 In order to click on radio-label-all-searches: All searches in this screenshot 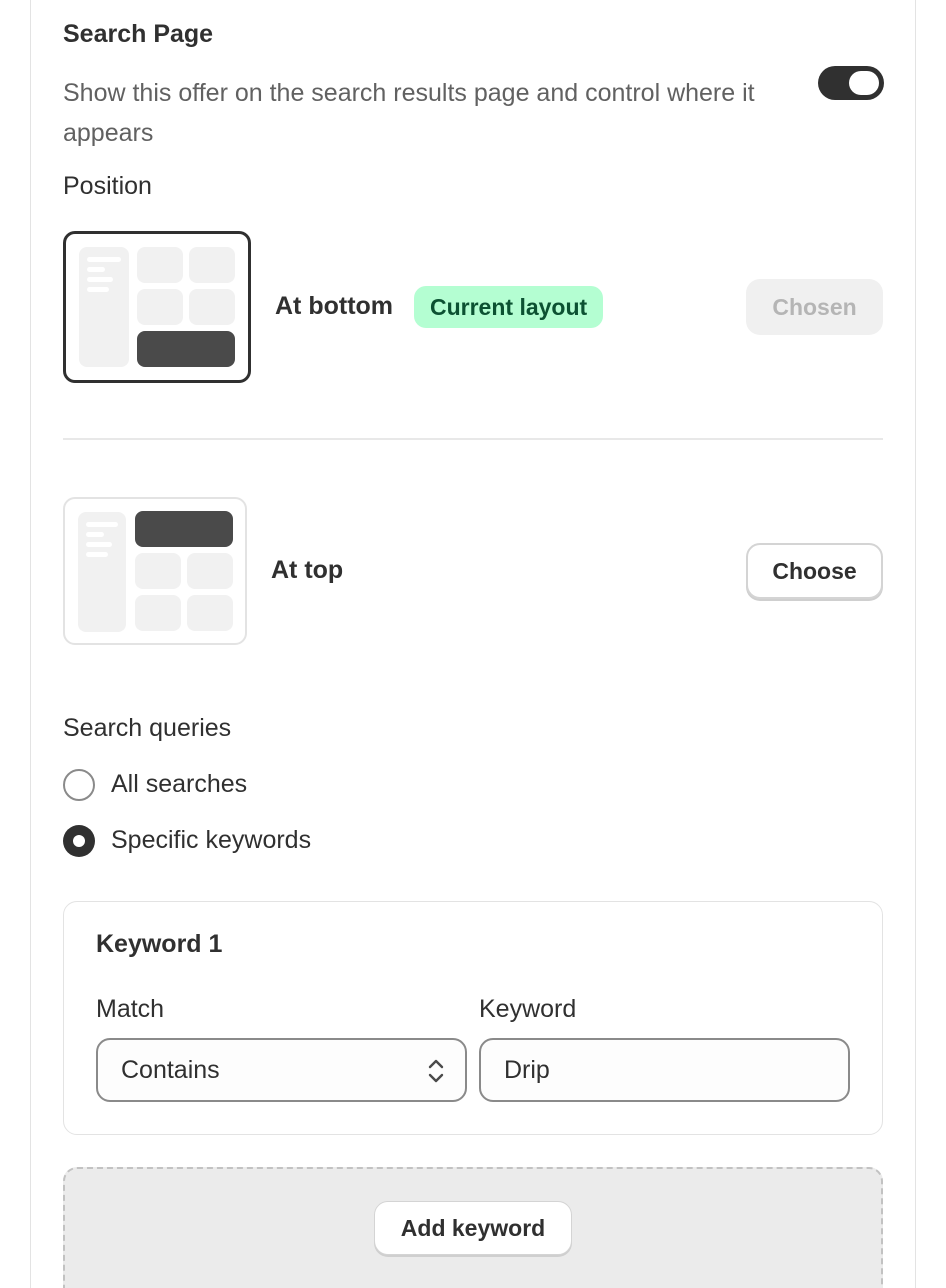, I will do `click(179, 784)`.